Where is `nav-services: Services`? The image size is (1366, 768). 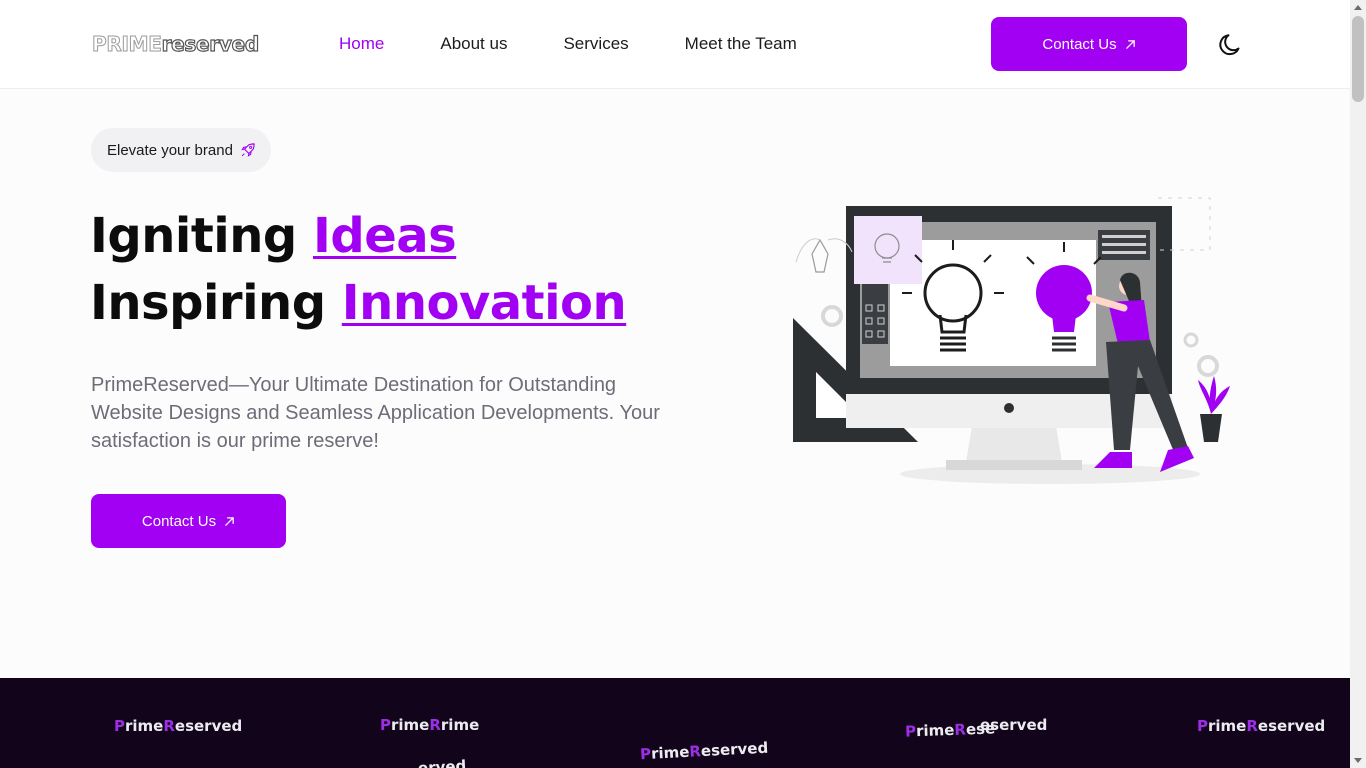
nav-services: Services is located at coordinates (595, 44).